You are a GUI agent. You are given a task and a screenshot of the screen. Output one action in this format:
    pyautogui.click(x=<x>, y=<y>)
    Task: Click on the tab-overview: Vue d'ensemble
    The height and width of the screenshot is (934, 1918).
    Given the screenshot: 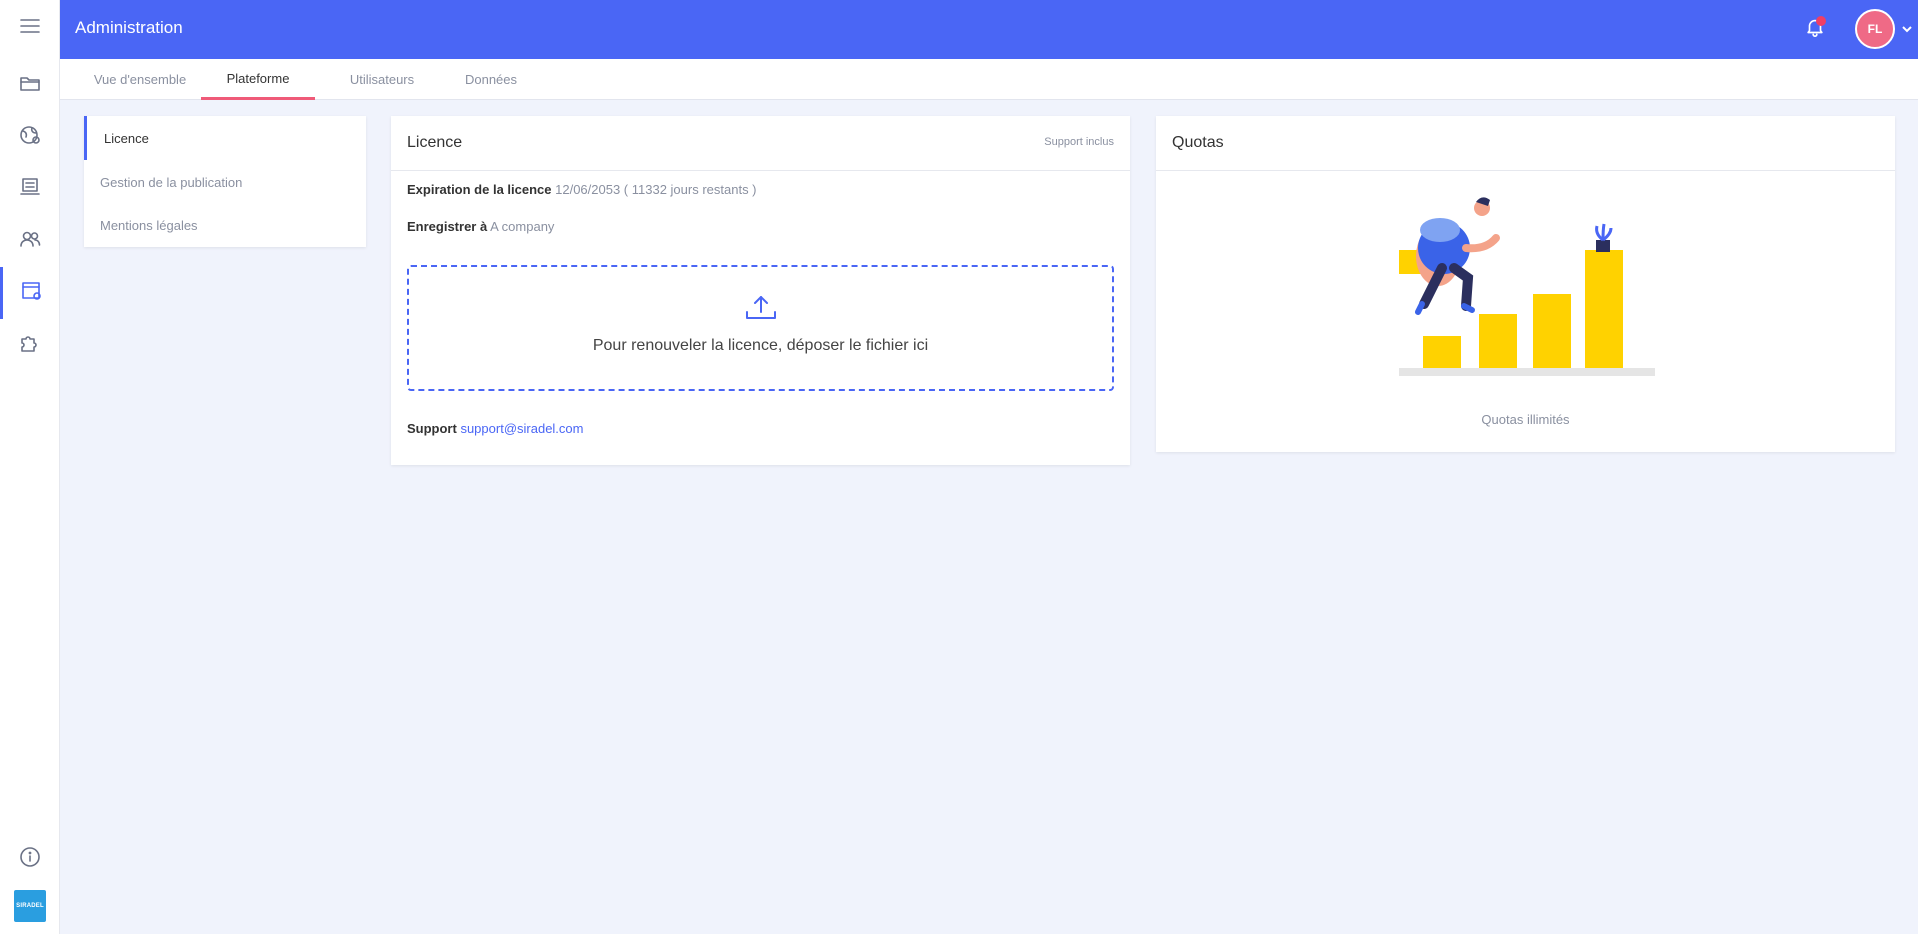 What is the action you would take?
    pyautogui.click(x=140, y=79)
    